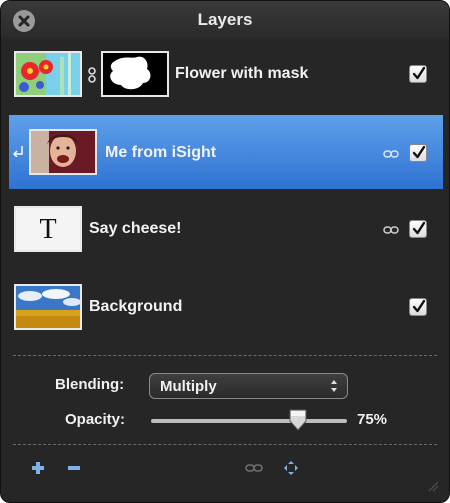  Describe the element at coordinates (48, 74) in the screenshot. I see `flower-thumbnail` at that location.